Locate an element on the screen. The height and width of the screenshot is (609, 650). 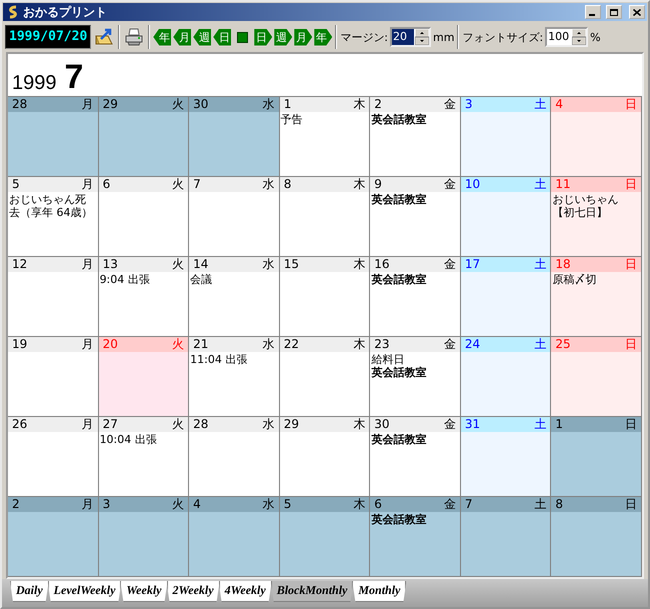
next-button: 年 is located at coordinates (323, 37).